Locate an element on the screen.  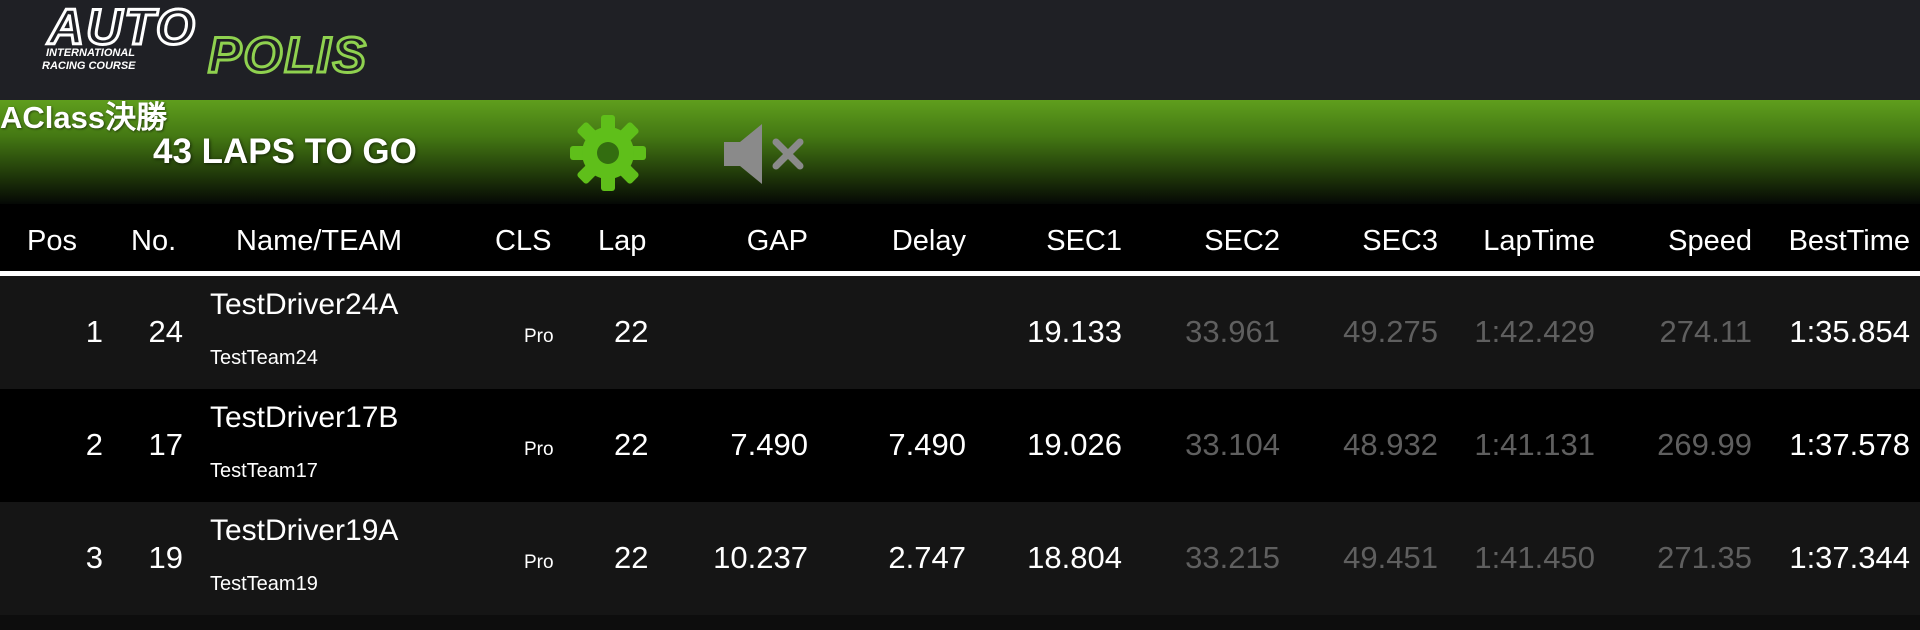
svg-text: RACING COURSE is located at coordinates (89, 66).